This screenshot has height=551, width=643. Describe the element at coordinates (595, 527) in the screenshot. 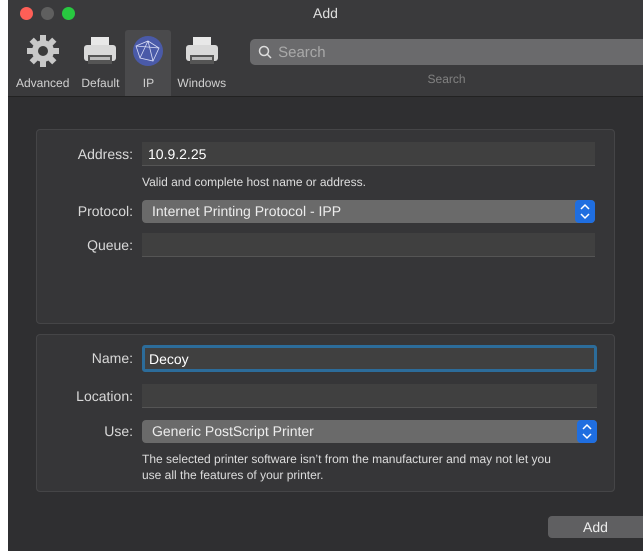

I see `add-button: Add` at that location.